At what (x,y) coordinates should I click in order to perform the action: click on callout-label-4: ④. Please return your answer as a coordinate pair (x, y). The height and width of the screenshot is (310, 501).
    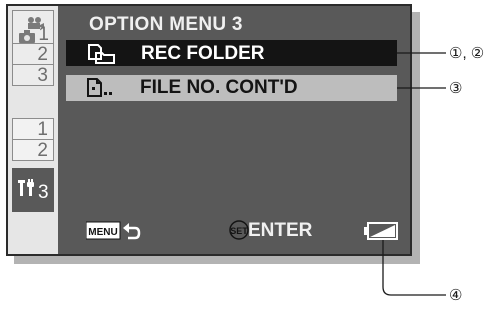
    Looking at the image, I should click on (456, 295).